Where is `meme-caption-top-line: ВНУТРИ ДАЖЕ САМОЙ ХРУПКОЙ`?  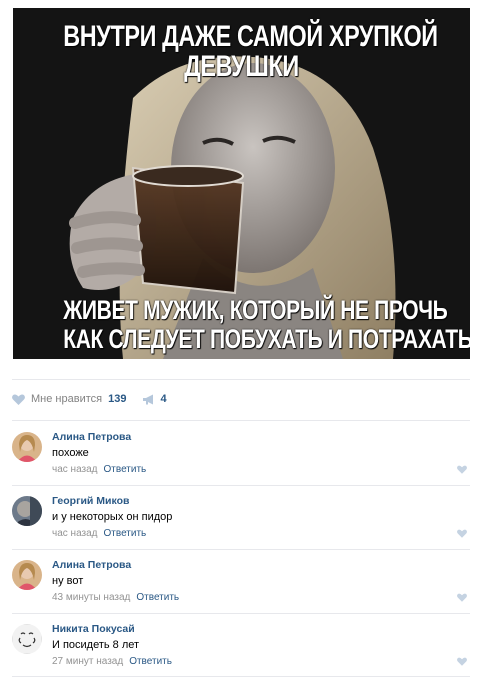
meme-caption-top-line: ВНУТРИ ДАЖЕ САМОЙ ХРУПКОЙ is located at coordinates (250, 36).